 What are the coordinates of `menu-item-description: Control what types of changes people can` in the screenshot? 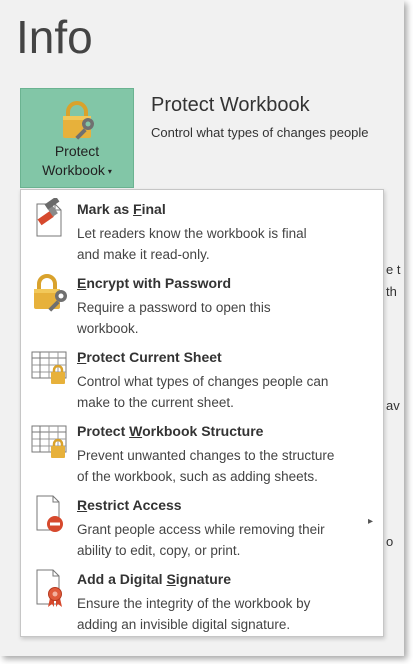 It's located at (203, 381).